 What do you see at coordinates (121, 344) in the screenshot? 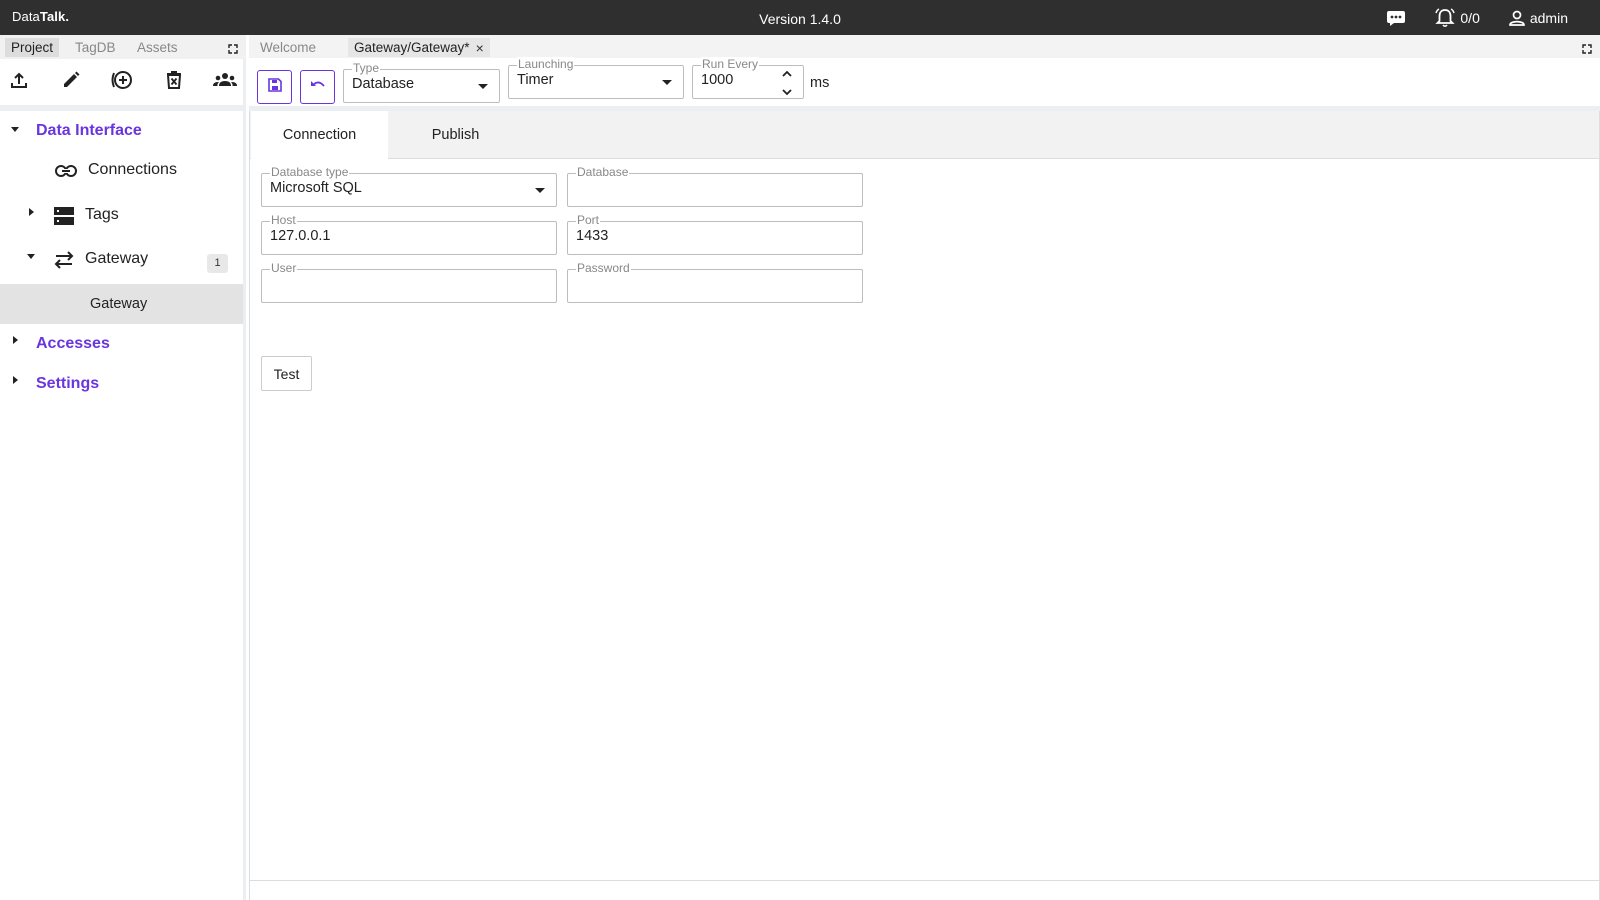
I see `tree-section-accesses: Accesses` at bounding box center [121, 344].